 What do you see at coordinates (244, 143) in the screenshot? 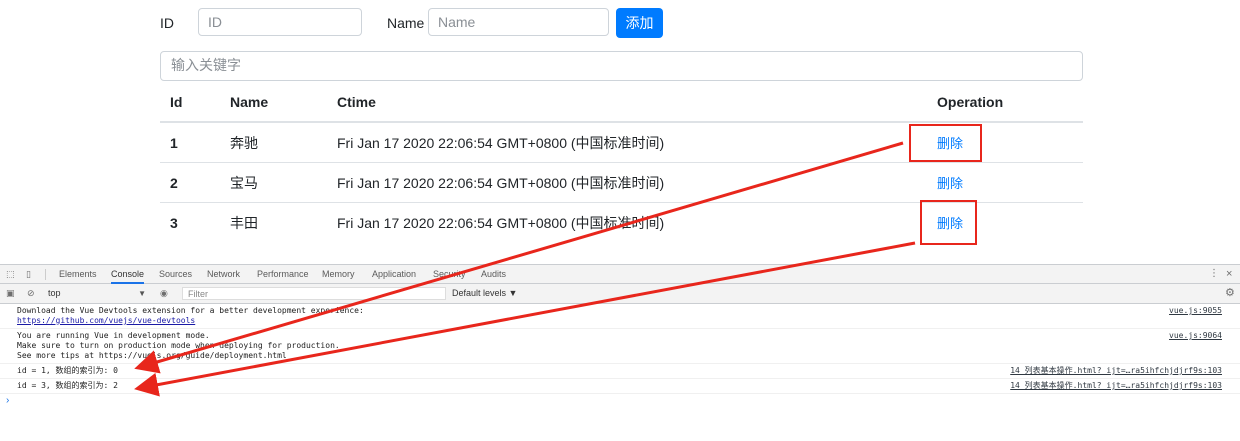
I see `row-name: 奔驰` at bounding box center [244, 143].